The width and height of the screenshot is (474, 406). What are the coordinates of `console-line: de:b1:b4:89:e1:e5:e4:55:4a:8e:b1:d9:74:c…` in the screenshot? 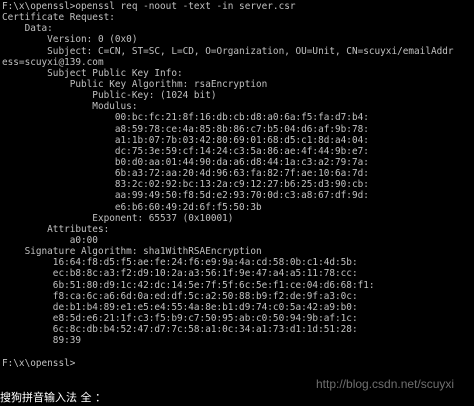 It's located at (180, 307).